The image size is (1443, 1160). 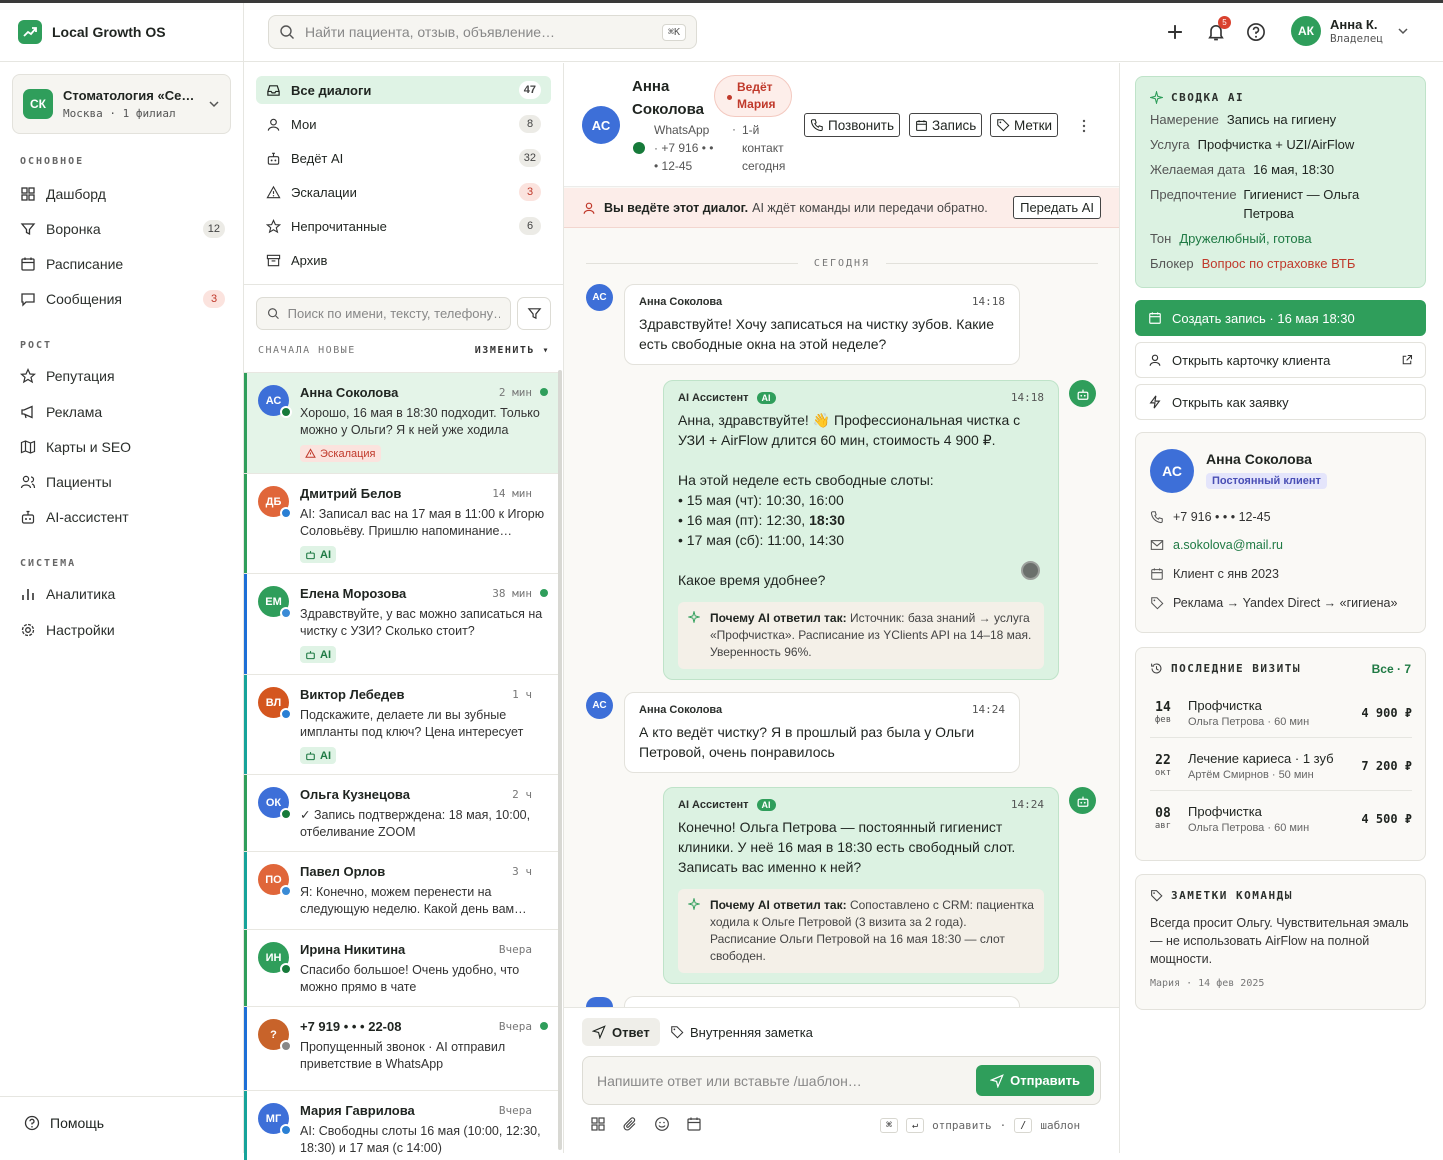 I want to click on emoji-icon, so click(x=662, y=1124).